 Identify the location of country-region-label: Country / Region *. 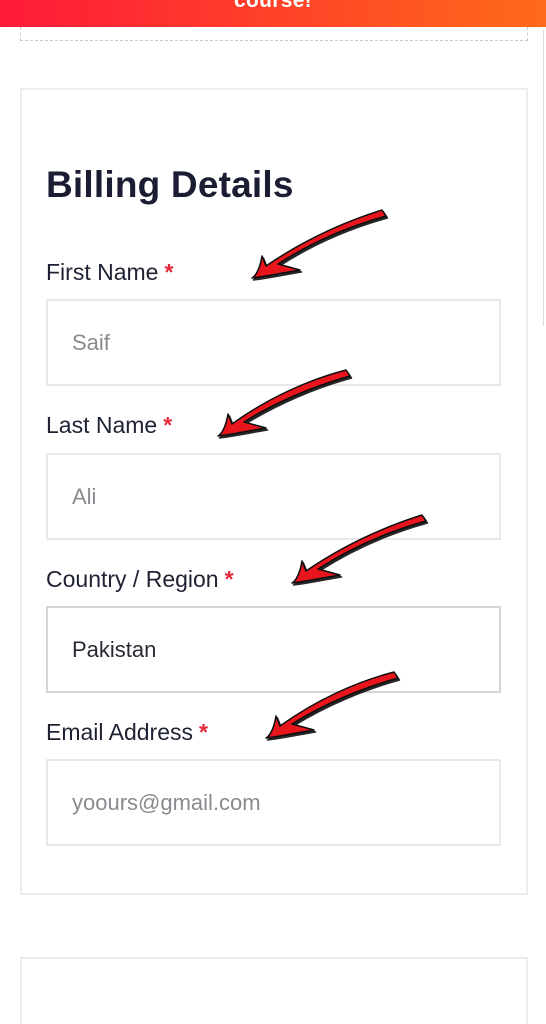
(140, 579).